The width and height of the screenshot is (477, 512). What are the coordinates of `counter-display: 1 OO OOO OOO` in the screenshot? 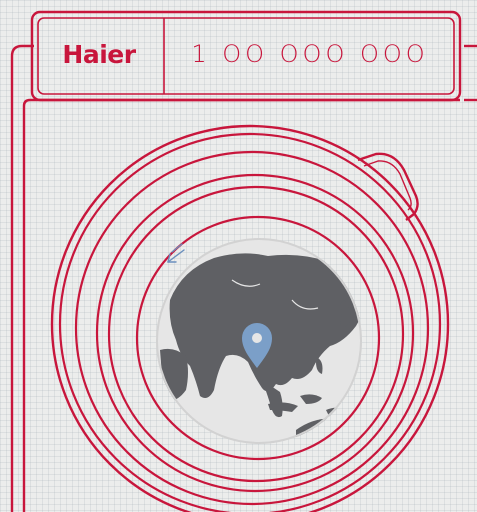 It's located at (310, 54).